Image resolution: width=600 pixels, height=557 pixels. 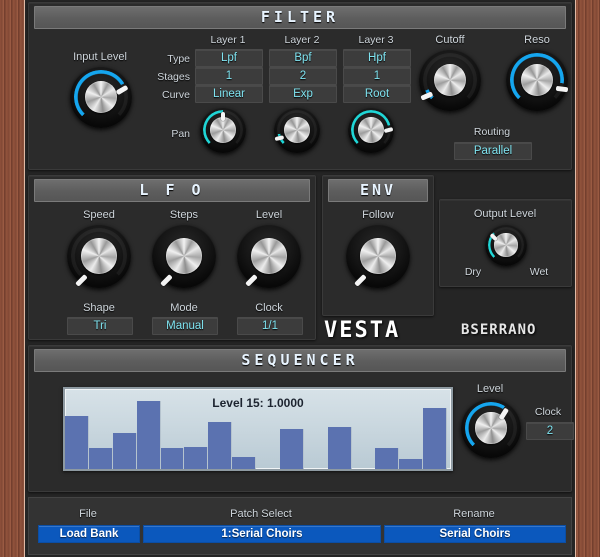 I want to click on input-level-knob, so click(x=101, y=97).